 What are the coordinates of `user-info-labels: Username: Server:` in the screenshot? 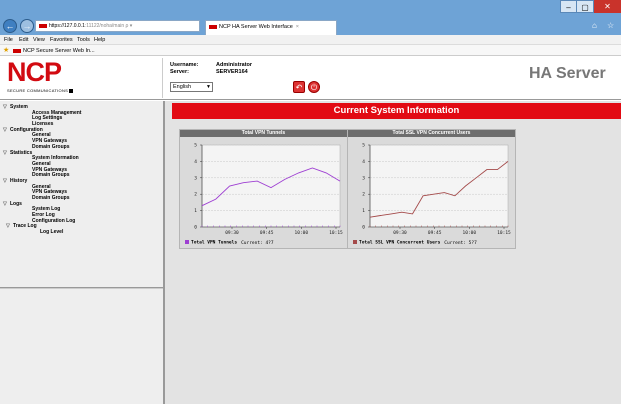 It's located at (184, 69).